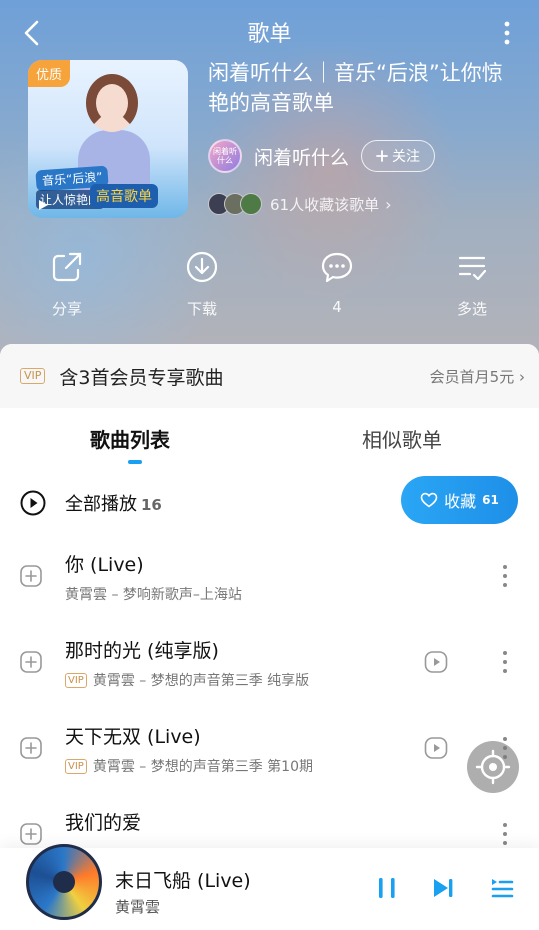 The width and height of the screenshot is (539, 930). Describe the element at coordinates (507, 33) in the screenshot. I see `more-icon` at that location.